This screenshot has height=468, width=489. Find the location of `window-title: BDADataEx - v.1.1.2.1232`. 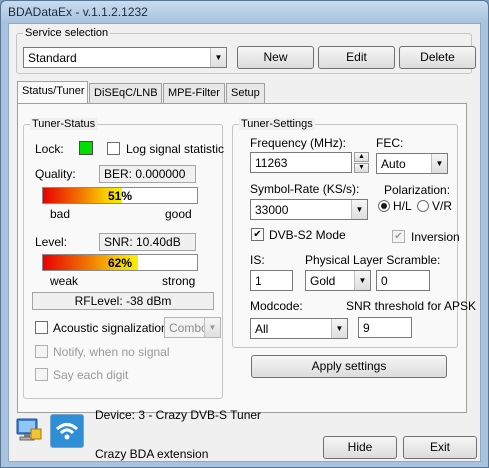

window-title: BDADataEx - v.1.1.2.1232 is located at coordinates (78, 12).